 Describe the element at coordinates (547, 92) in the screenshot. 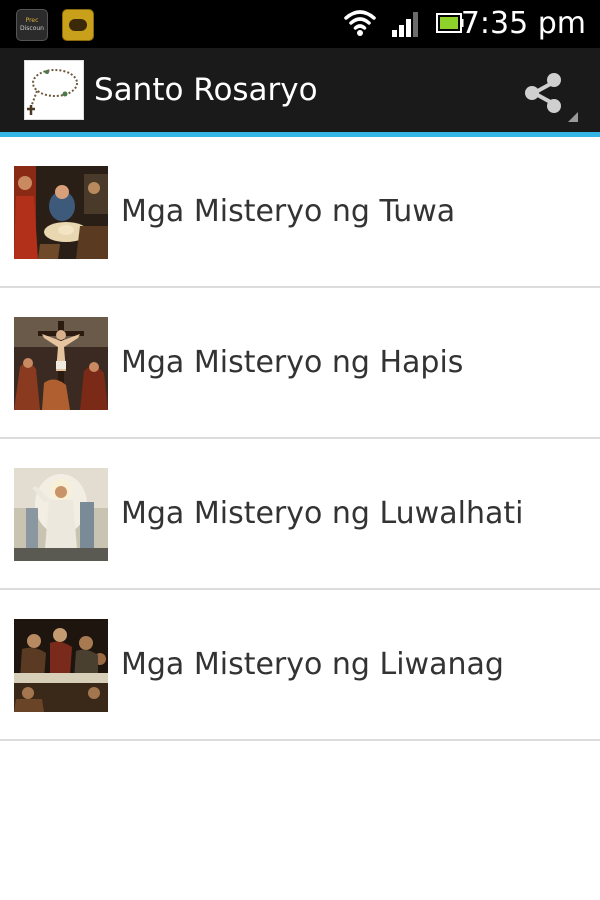

I see `share-icon` at that location.